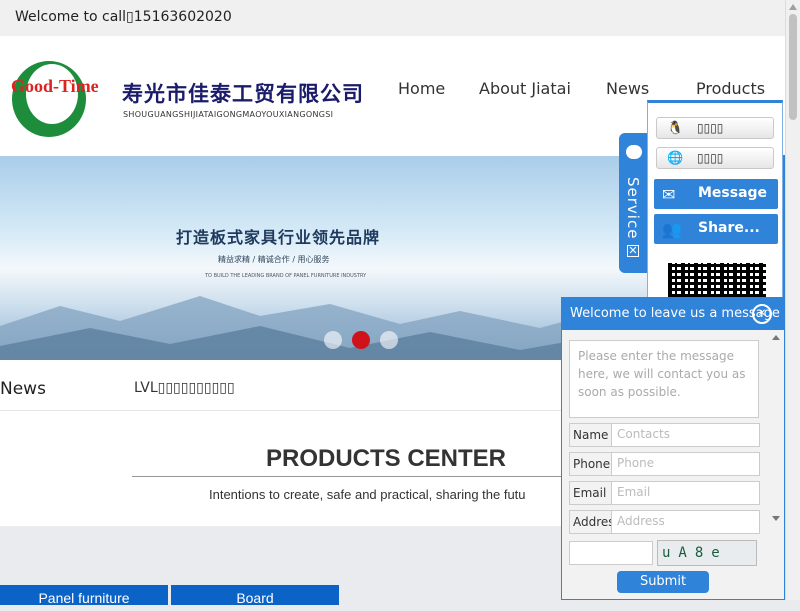 Image resolution: width=800 pixels, height=611 pixels. What do you see at coordinates (672, 229) in the screenshot?
I see `users-icon: 👥` at bounding box center [672, 229].